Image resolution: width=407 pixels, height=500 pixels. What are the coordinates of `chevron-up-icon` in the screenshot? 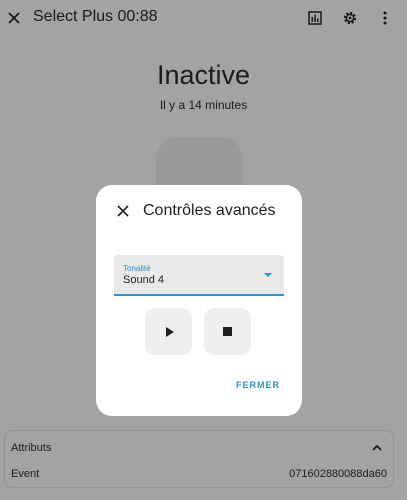 It's located at (377, 448).